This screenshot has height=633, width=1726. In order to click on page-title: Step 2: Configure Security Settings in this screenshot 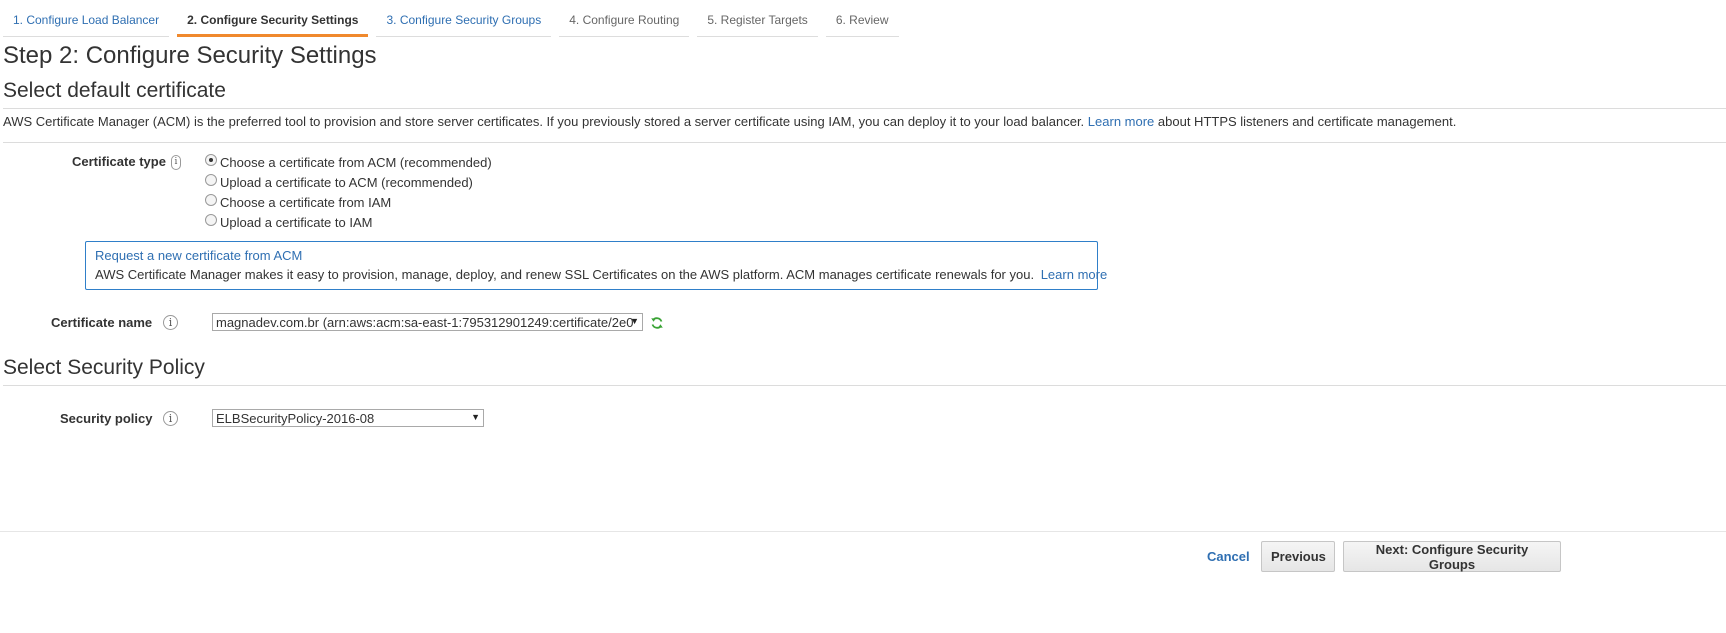, I will do `click(190, 55)`.